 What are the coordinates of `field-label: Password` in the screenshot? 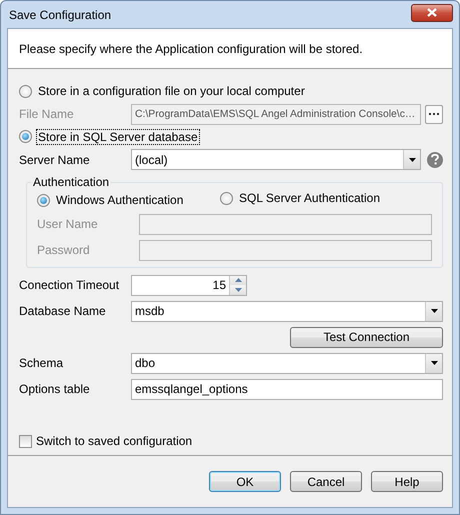 It's located at (64, 250).